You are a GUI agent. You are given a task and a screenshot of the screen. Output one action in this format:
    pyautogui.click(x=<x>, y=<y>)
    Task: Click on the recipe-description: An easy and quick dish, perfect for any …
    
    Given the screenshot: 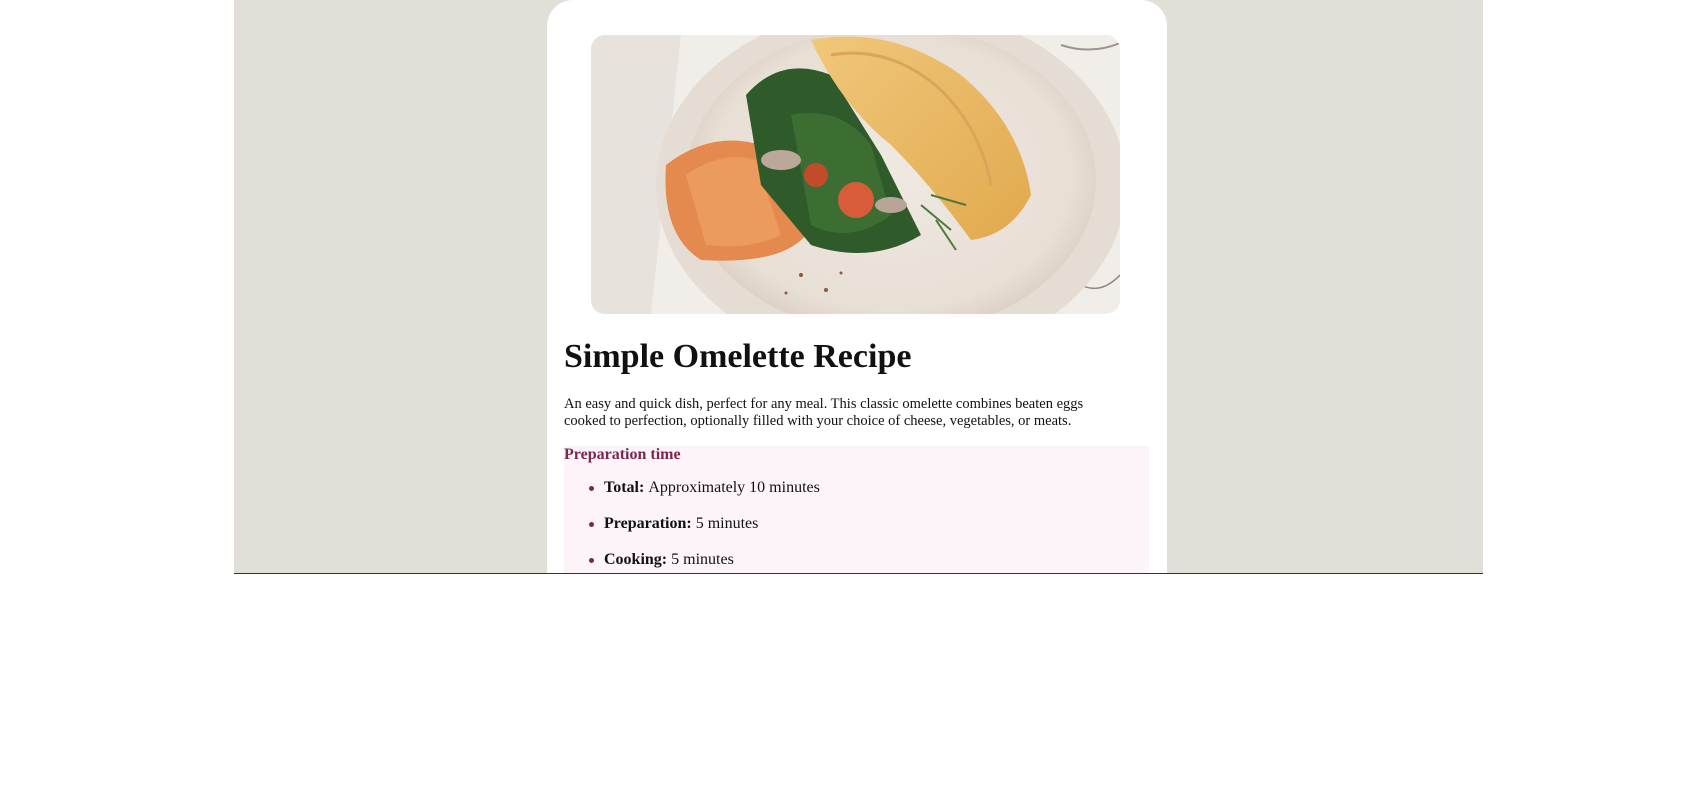 What is the action you would take?
    pyautogui.click(x=824, y=412)
    